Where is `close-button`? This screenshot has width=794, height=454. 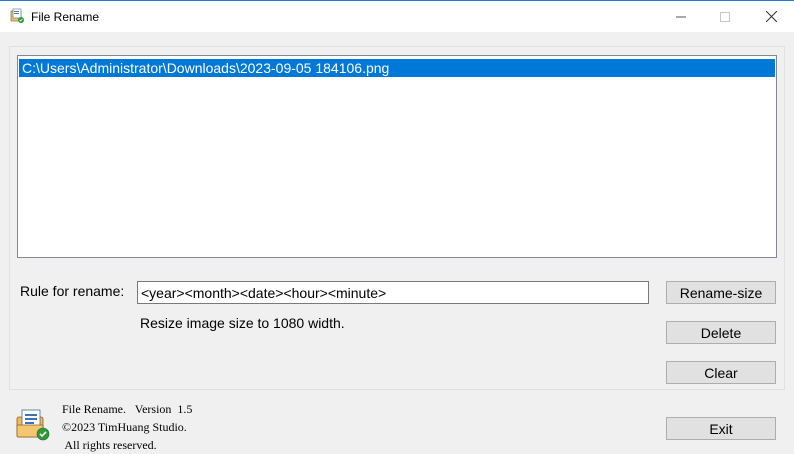
close-button is located at coordinates (771, 16).